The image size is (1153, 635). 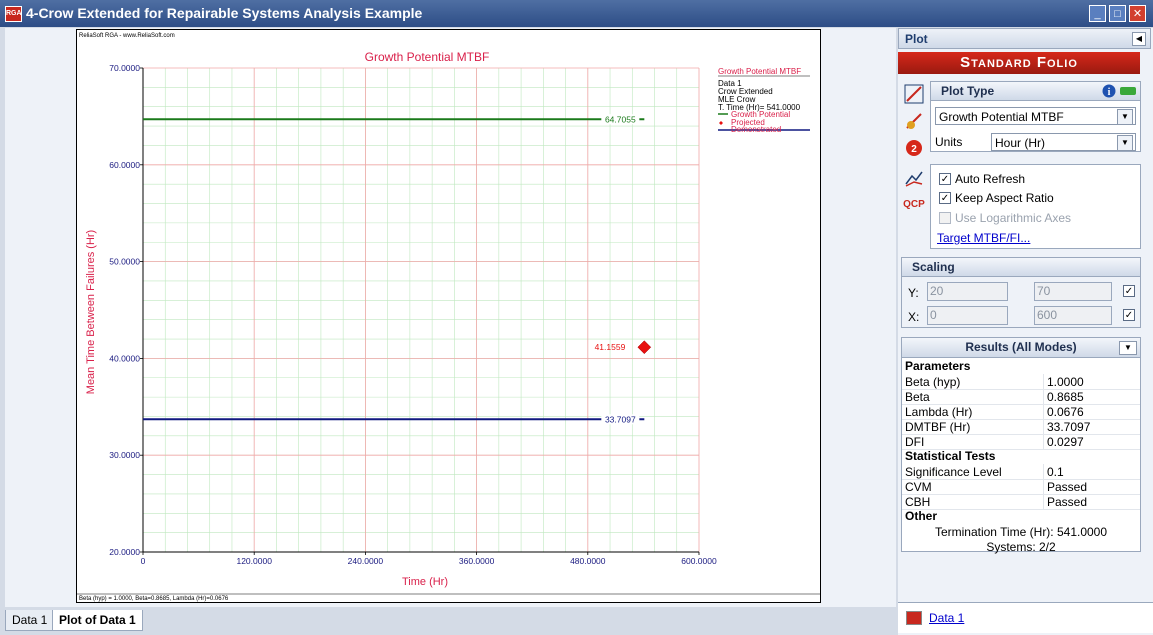 I want to click on plot-type-header: Plot Type i, so click(x=1035, y=91).